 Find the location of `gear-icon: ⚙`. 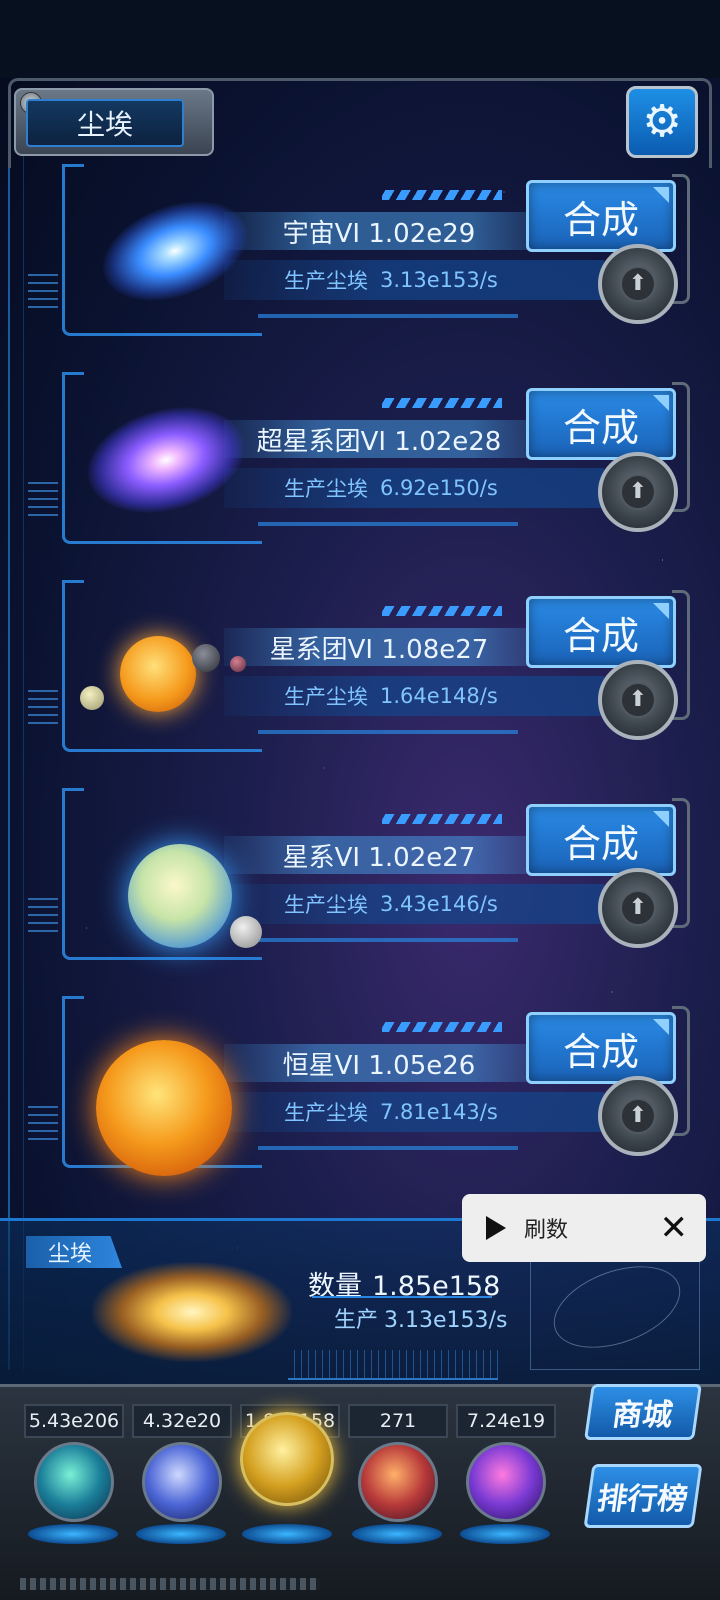

gear-icon: ⚙ is located at coordinates (662, 121).